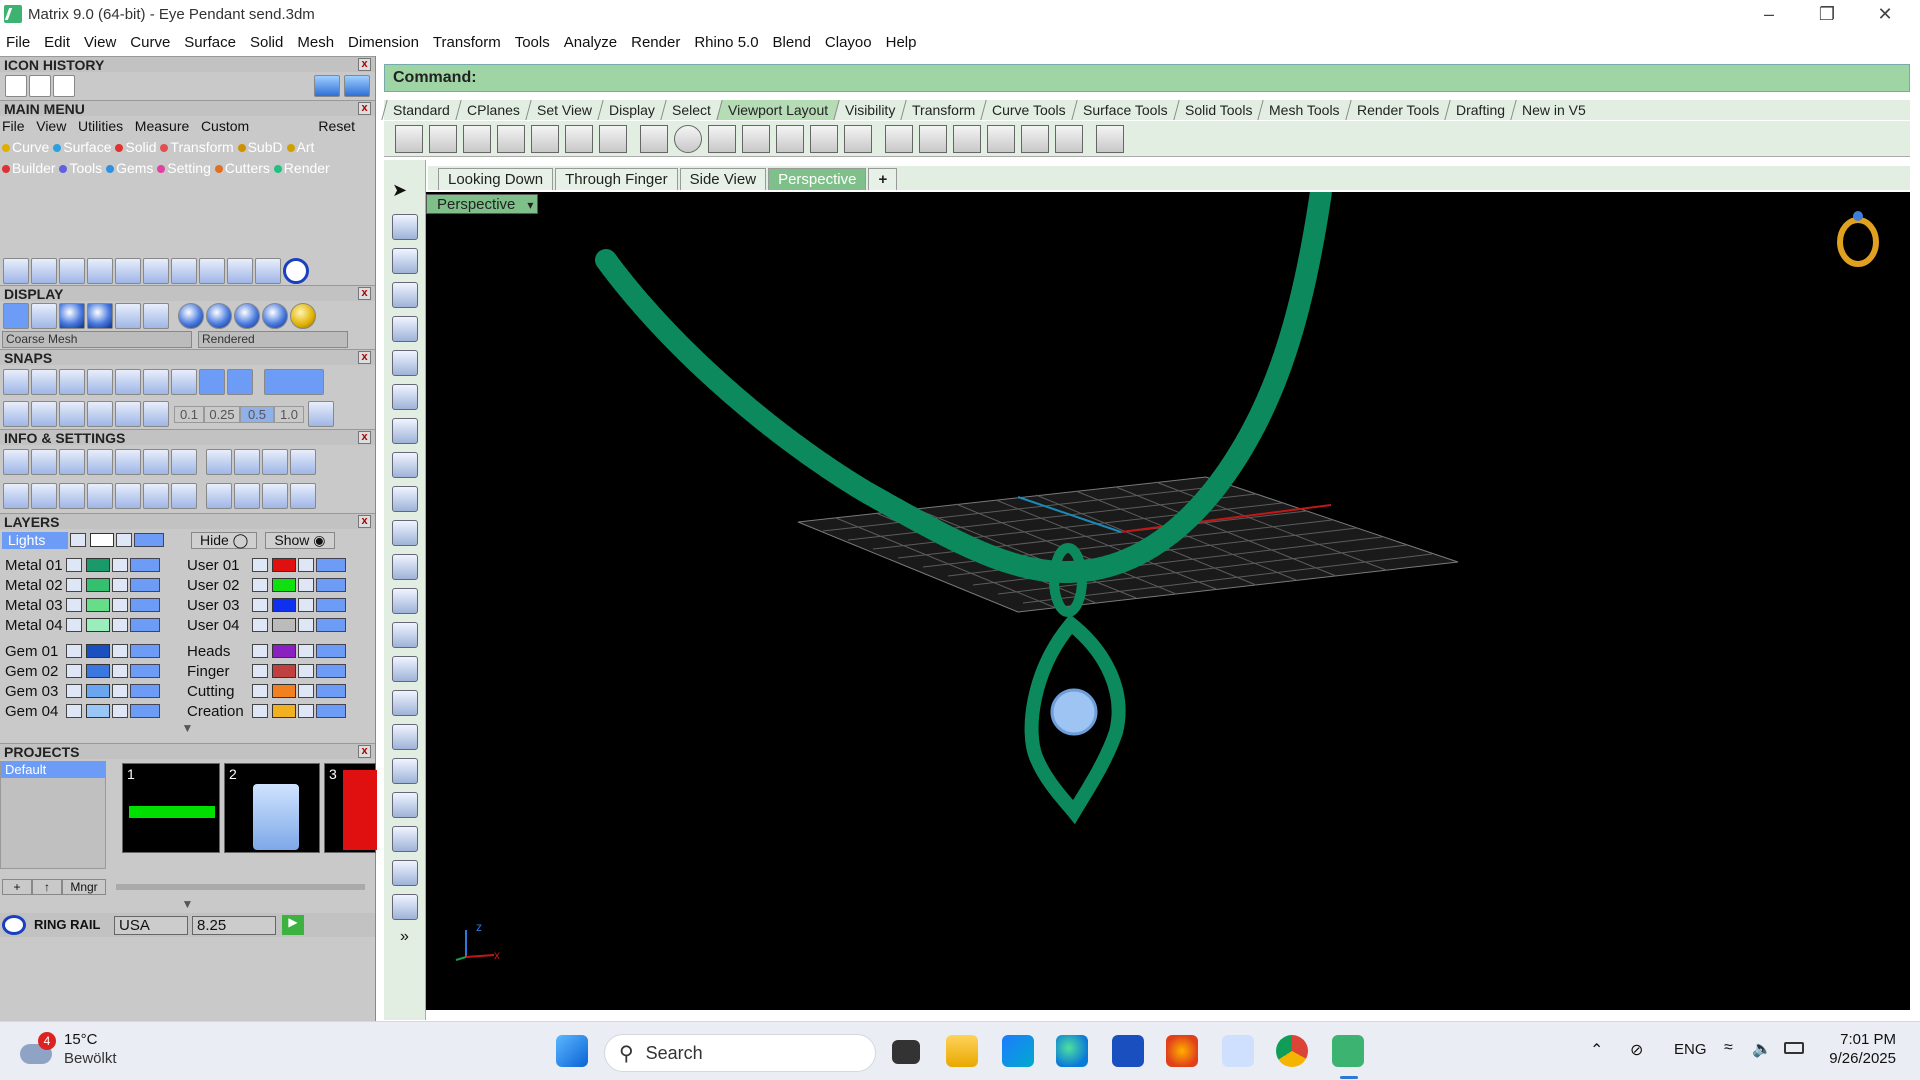 The image size is (1920, 1080). What do you see at coordinates (91, 625) in the screenshot?
I see `layer-row: Metal 04` at bounding box center [91, 625].